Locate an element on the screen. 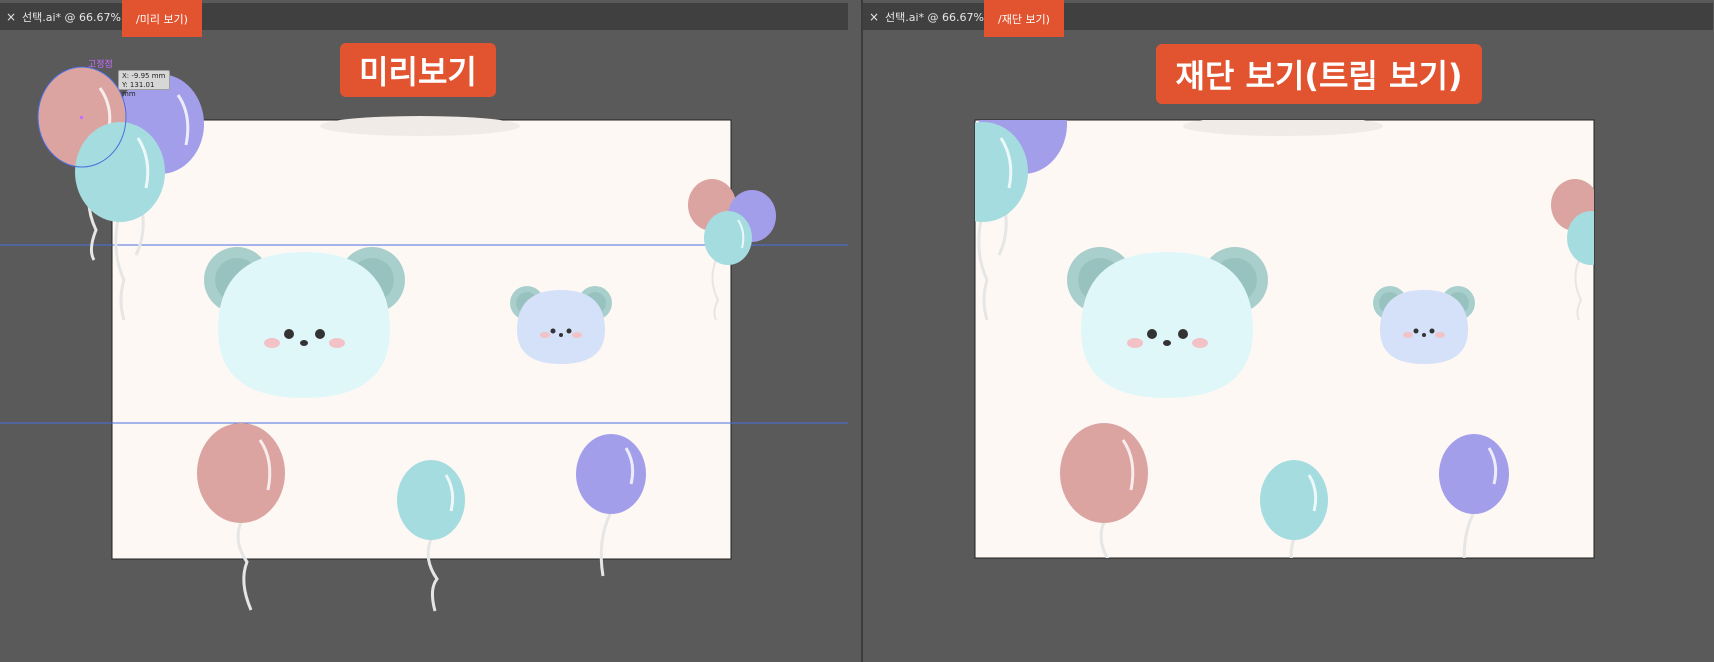 Image resolution: width=1714 pixels, height=662 pixels. tooltip-y: Y: 131.01 mm is located at coordinates (138, 89).